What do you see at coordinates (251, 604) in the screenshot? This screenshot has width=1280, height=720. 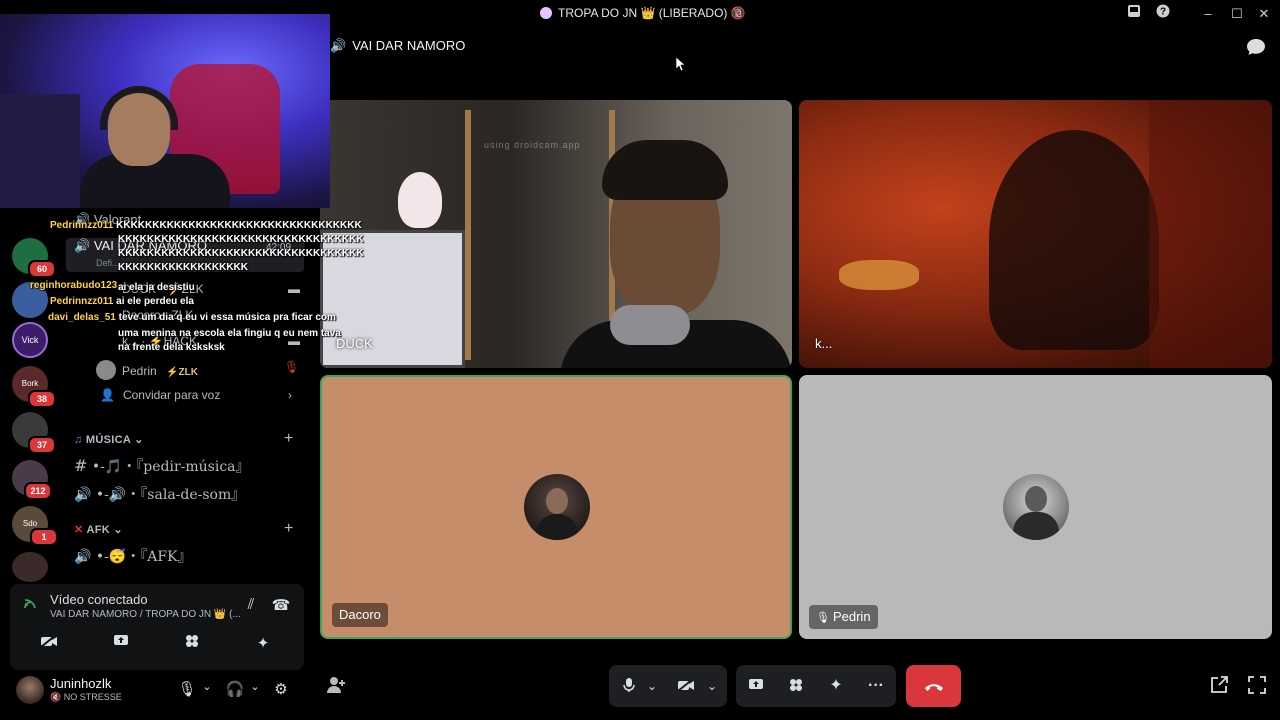 I see `noise-suppression-icon: ⫽` at bounding box center [251, 604].